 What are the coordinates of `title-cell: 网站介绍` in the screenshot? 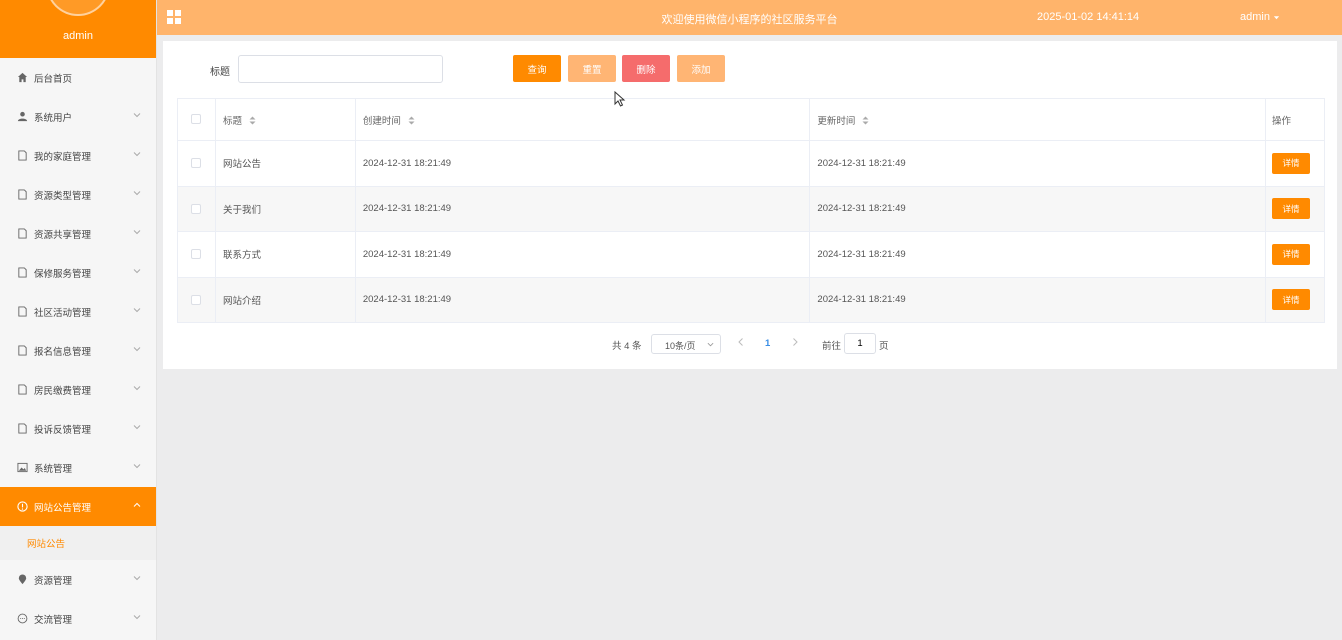 It's located at (285, 300).